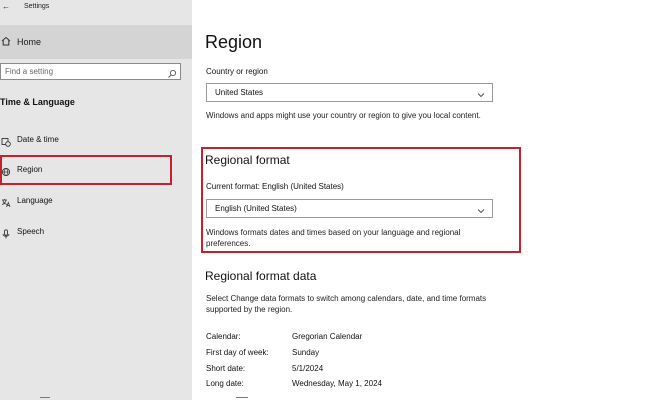  Describe the element at coordinates (349, 92) in the screenshot. I see `country-dropdown: United States` at that location.